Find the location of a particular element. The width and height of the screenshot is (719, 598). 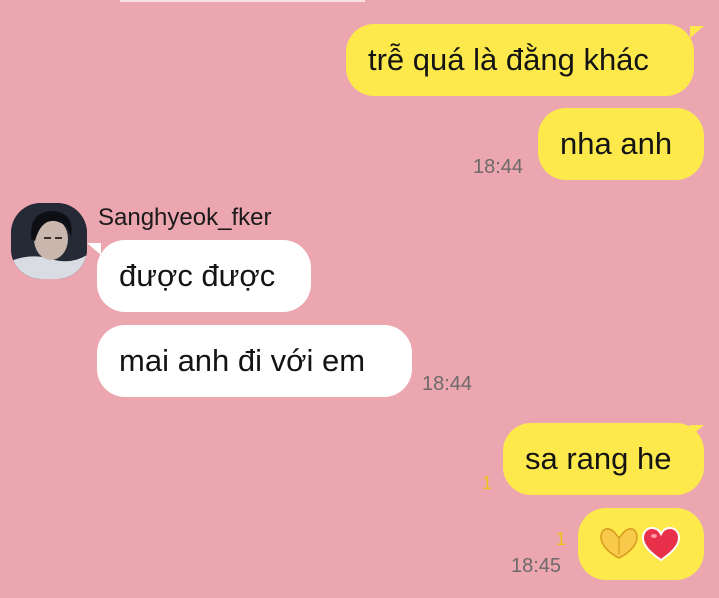

outgoing-sticker-bubble is located at coordinates (641, 544).